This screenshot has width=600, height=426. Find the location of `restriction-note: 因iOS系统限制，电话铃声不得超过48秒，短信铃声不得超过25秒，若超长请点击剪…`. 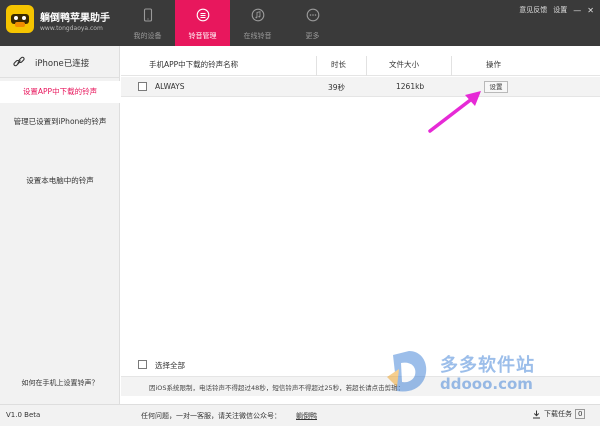

restriction-note: 因iOS系统限制，电话铃声不得超过48秒，短信铃声不得超过25秒，若超长请点击剪… is located at coordinates (360, 386).